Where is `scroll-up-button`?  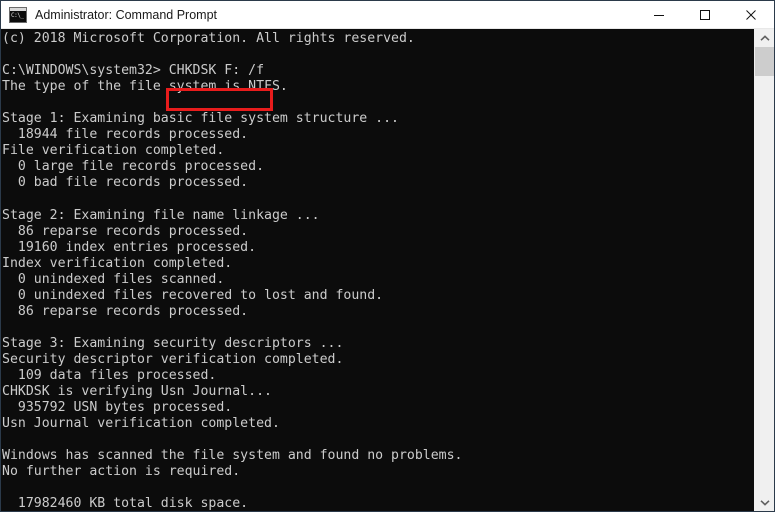
scroll-up-button is located at coordinates (764, 38).